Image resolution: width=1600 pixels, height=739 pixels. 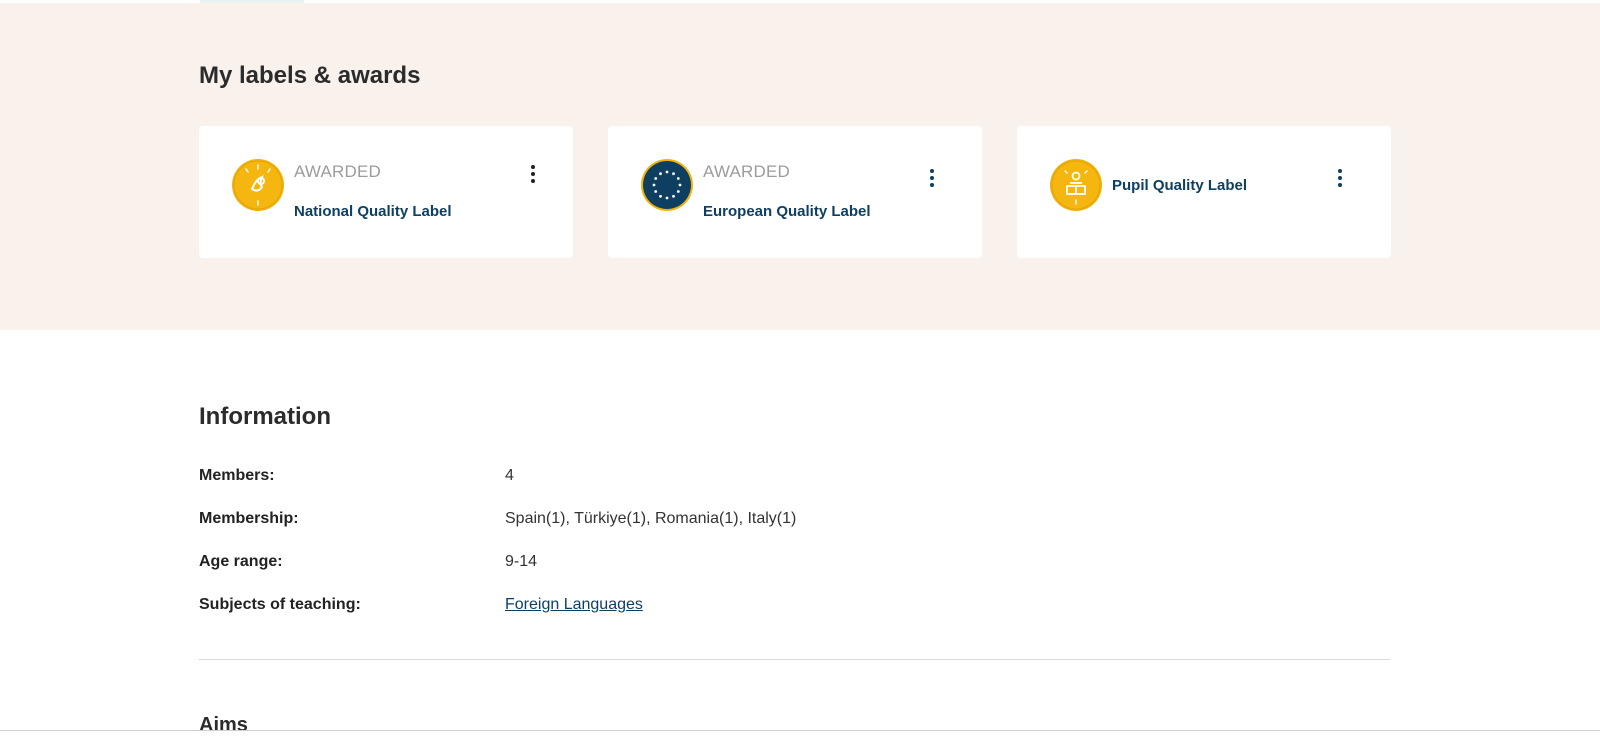 I want to click on info-key: Membership:, so click(x=249, y=518).